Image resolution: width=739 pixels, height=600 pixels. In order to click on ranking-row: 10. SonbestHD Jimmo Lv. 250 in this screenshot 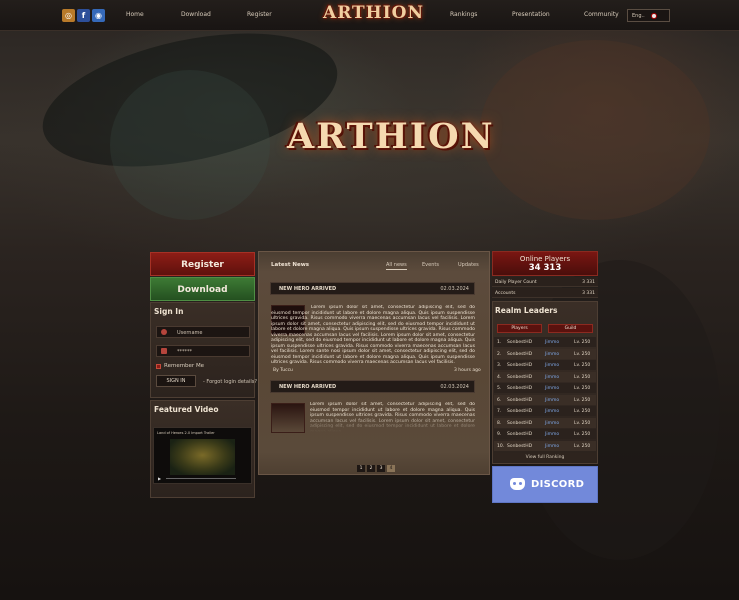, I will do `click(545, 445)`.